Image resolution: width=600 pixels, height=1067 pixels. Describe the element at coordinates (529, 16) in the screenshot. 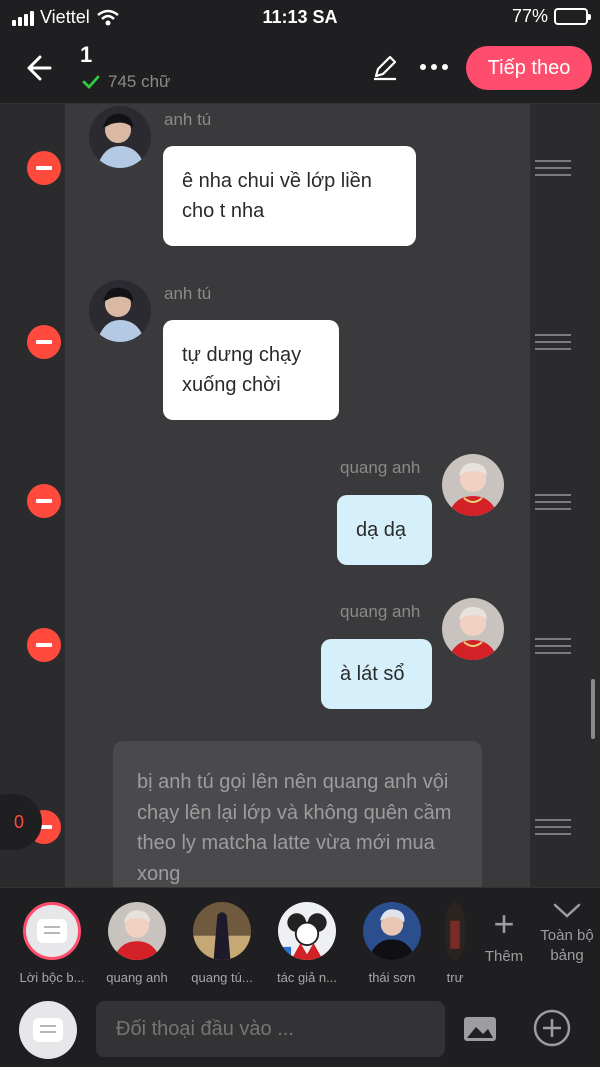

I see `battery-percent: 77%` at that location.